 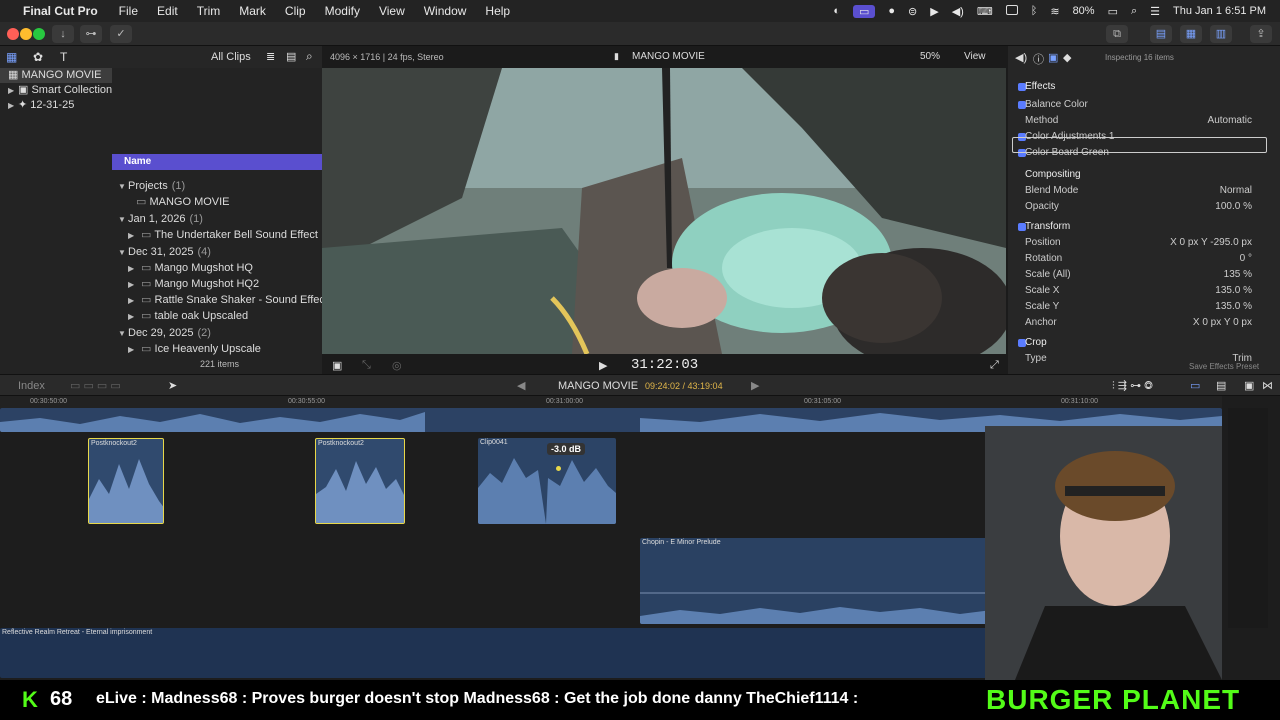 I want to click on inspector-row: Balance Color, so click(x=1144, y=105).